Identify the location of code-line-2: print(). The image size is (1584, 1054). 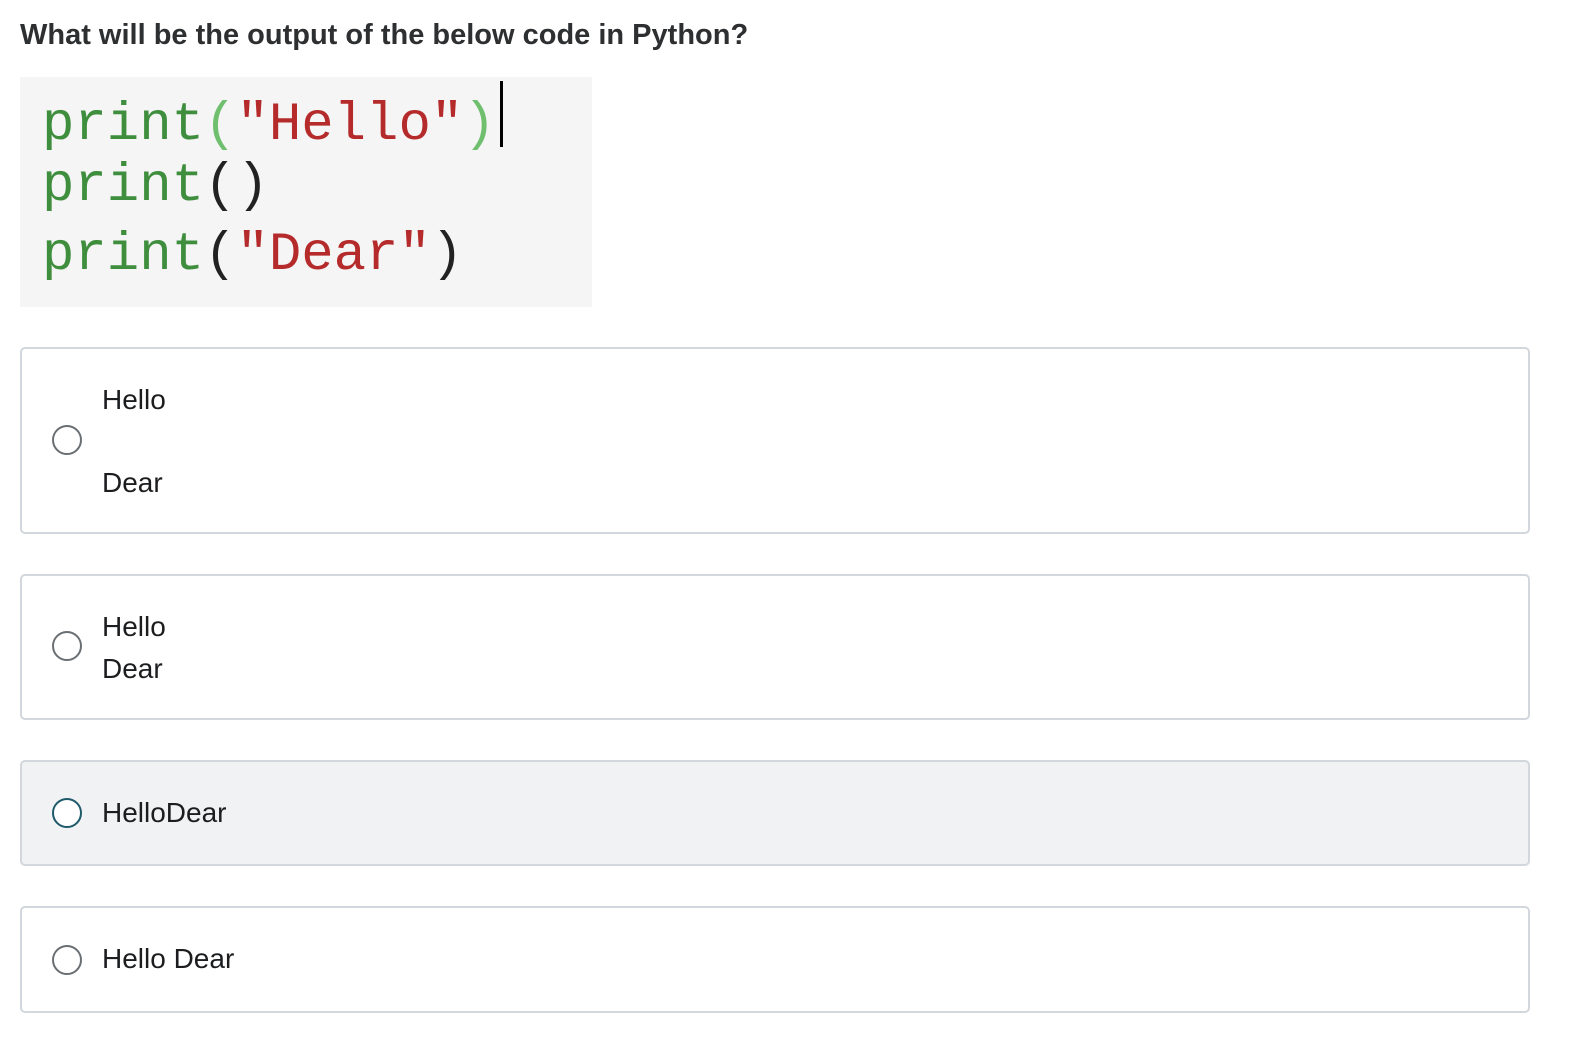
(155, 187).